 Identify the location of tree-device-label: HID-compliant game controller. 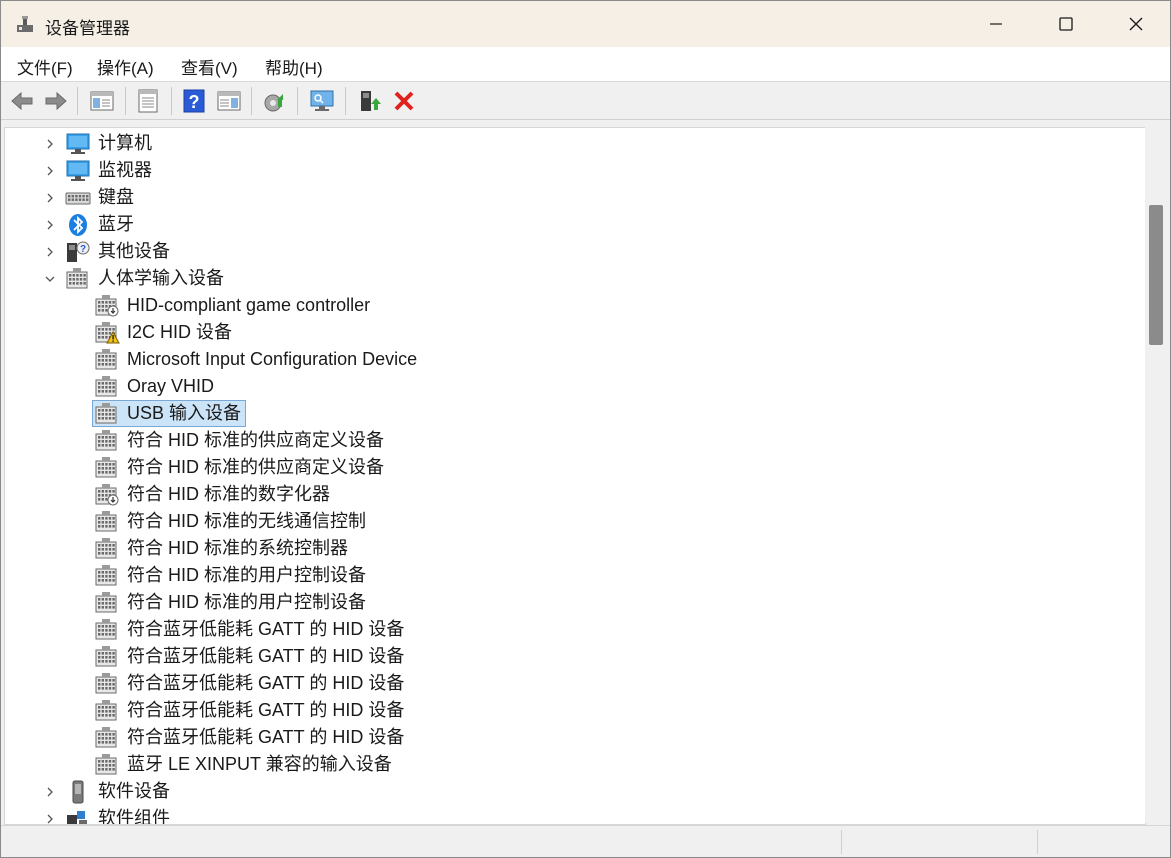
(249, 305).